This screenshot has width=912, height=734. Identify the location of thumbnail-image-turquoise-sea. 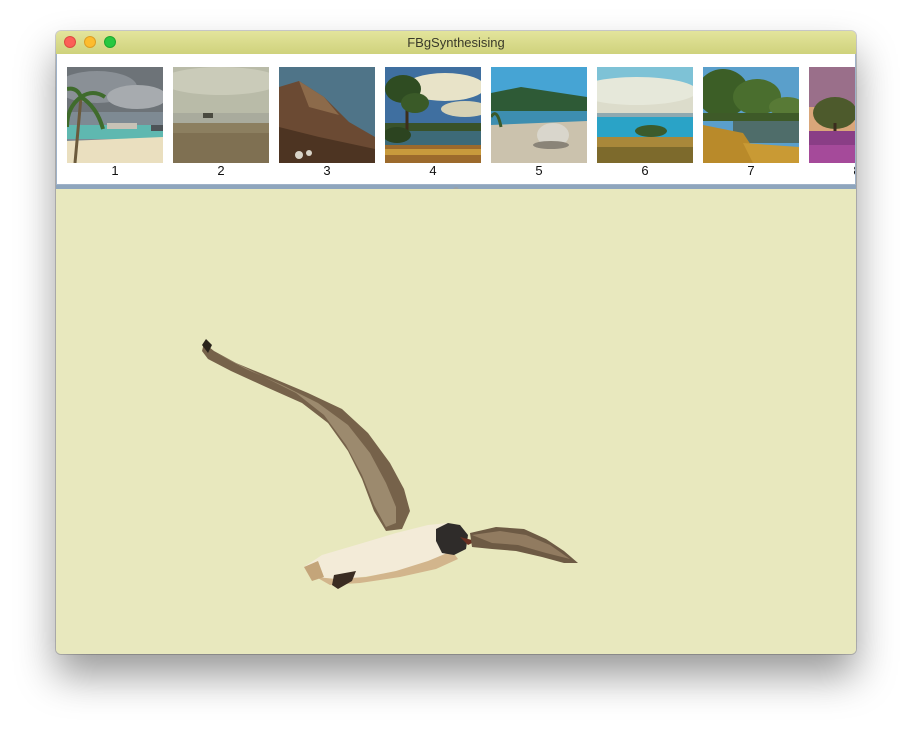
(645, 115).